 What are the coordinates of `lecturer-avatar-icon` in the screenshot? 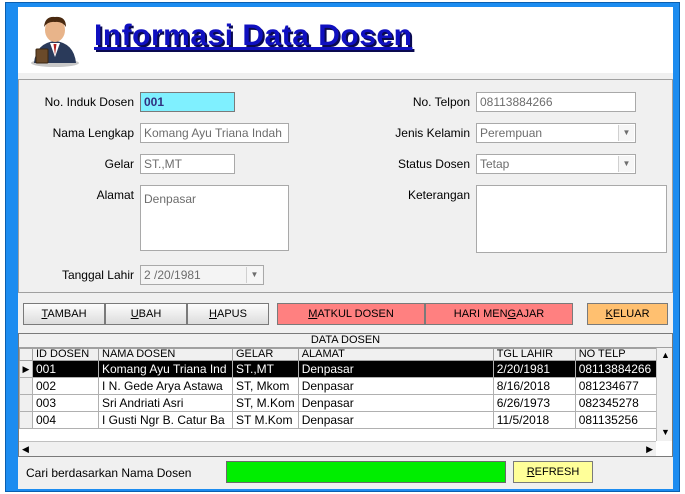 It's located at (55, 41).